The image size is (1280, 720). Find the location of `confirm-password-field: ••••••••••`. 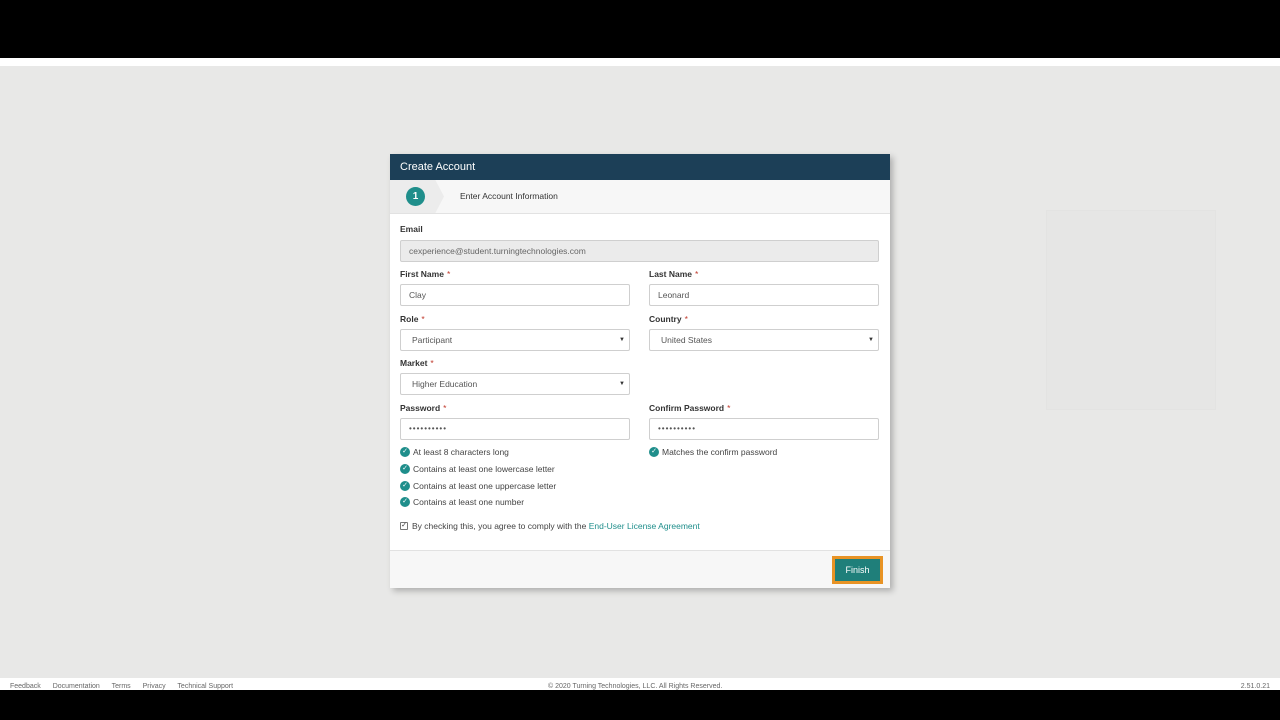

confirm-password-field: •••••••••• is located at coordinates (764, 429).